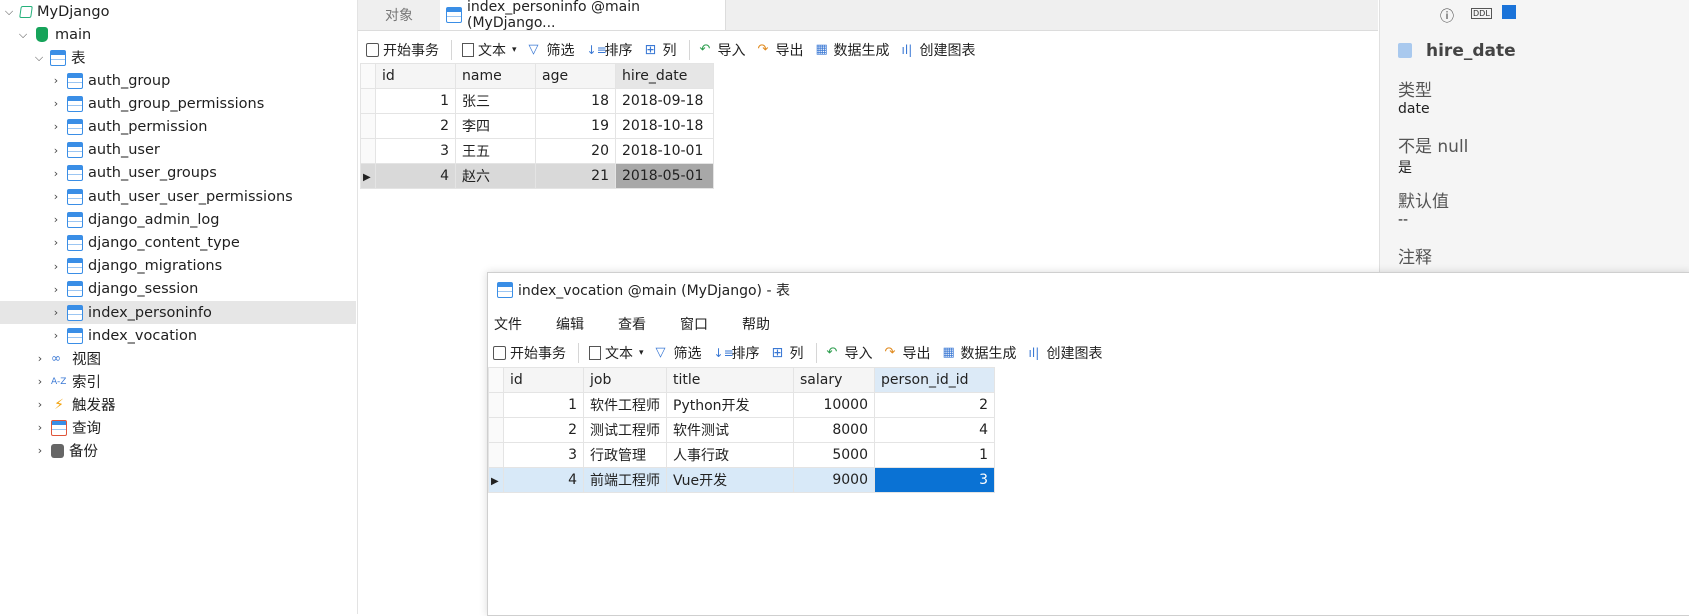 Image resolution: width=1689 pixels, height=616 pixels. What do you see at coordinates (495, 76) in the screenshot?
I see `column-header: name` at bounding box center [495, 76].